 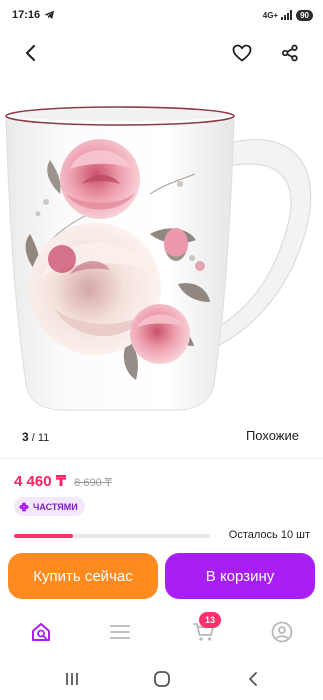 I want to click on image-counter-current: 3, so click(x=25, y=437).